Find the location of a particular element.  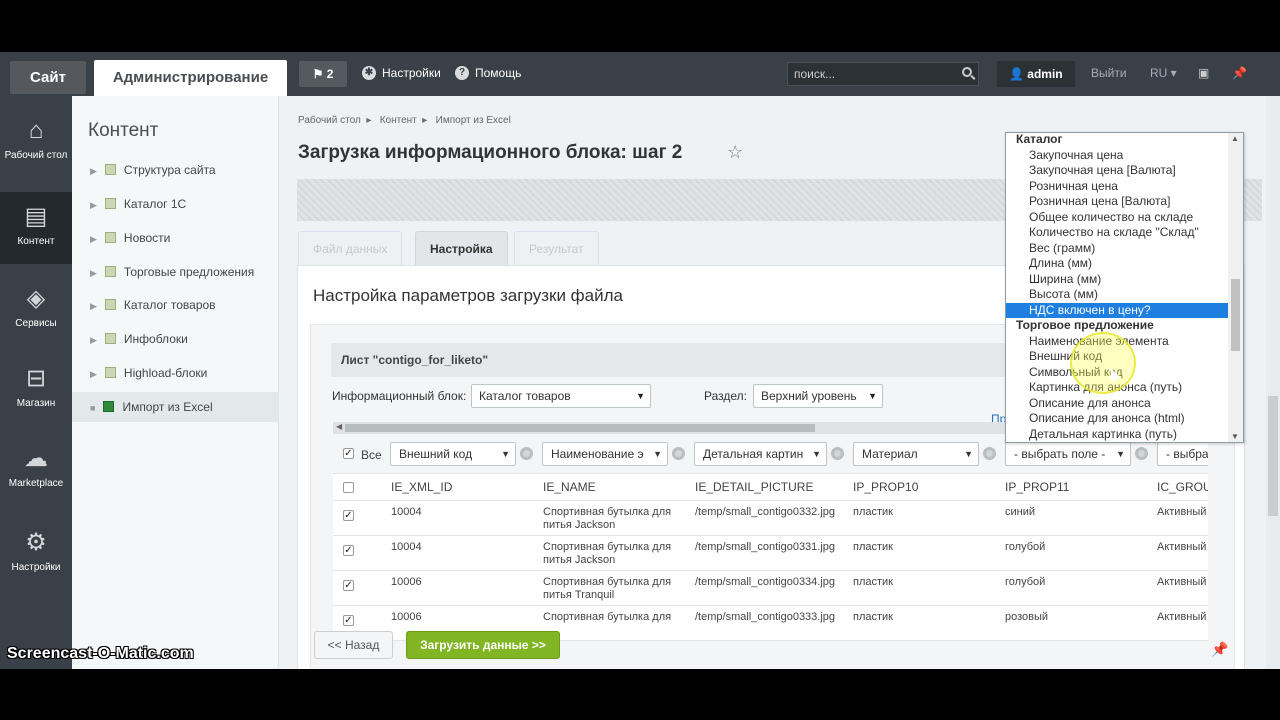

tab-data-file: Файл данных is located at coordinates (350, 248).